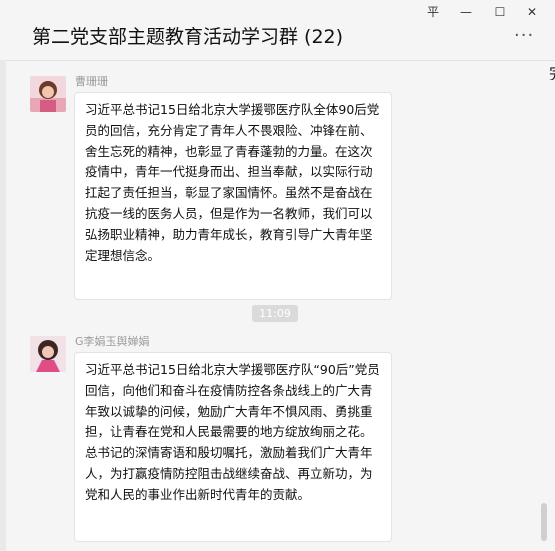 The width and height of the screenshot is (555, 551). What do you see at coordinates (188, 37) in the screenshot?
I see `chat-title: 第二党支部主题教育活动学习群 (22)` at bounding box center [188, 37].